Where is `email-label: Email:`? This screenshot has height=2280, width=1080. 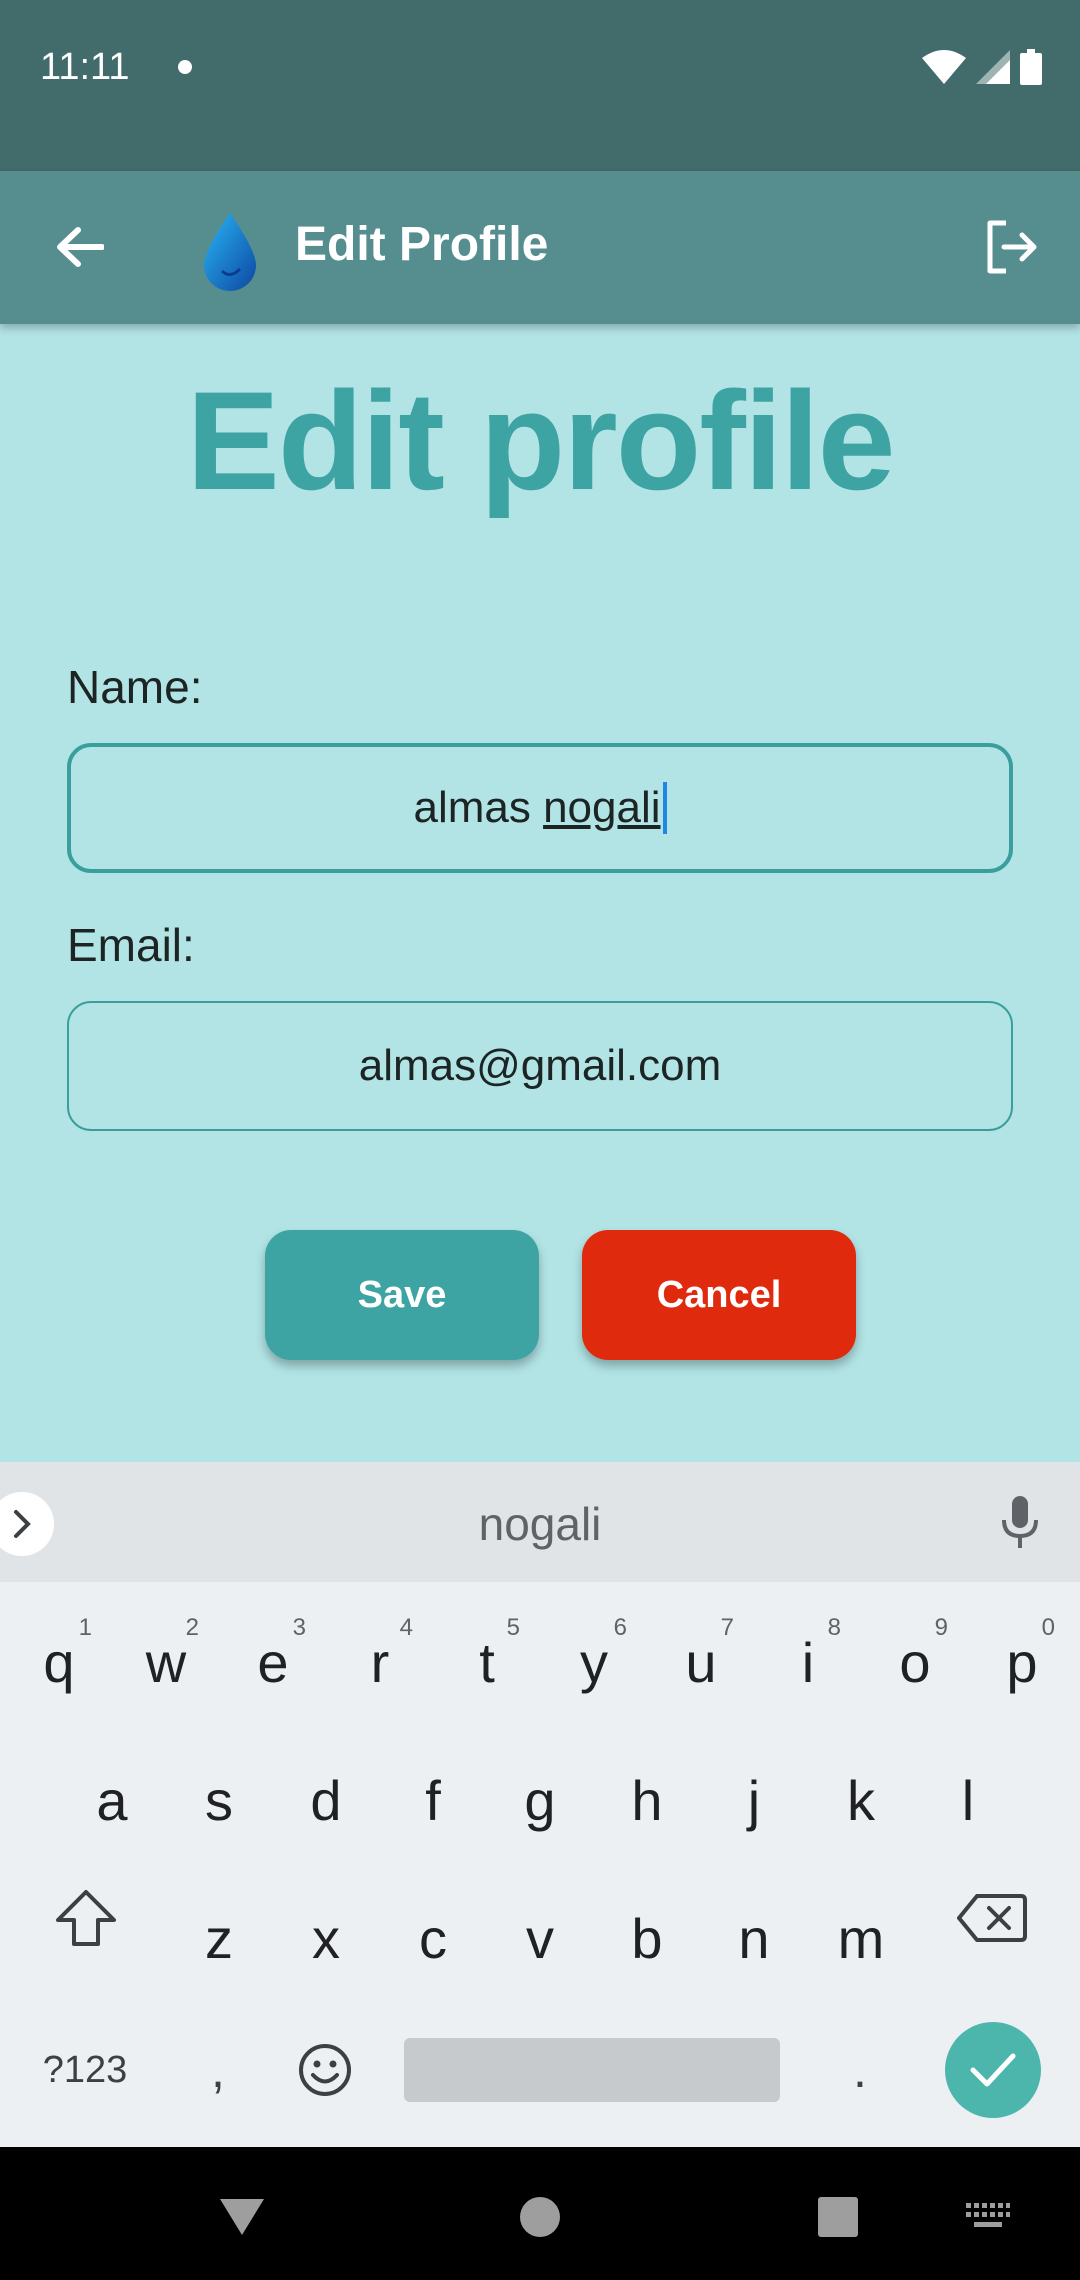
email-label: Email: is located at coordinates (131, 945).